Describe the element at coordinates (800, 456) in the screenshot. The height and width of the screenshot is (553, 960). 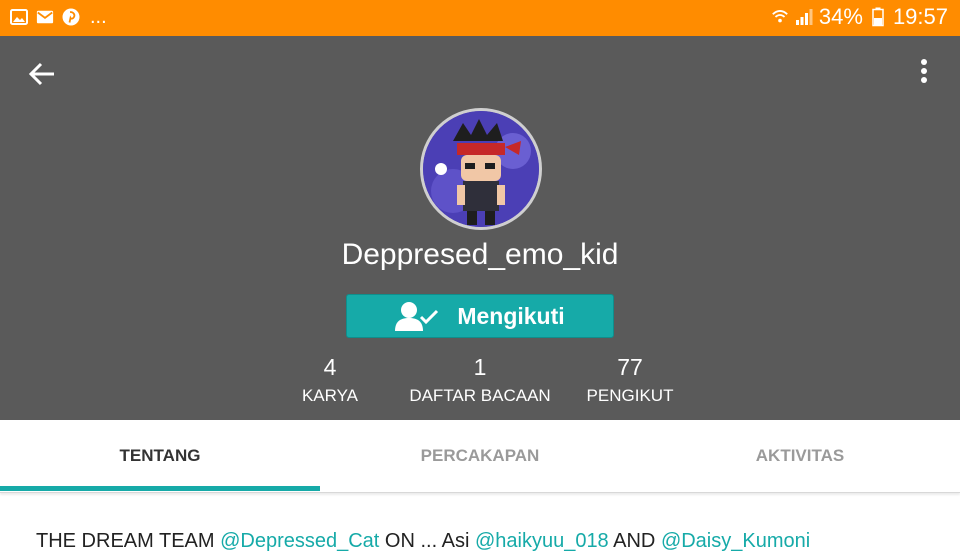
I see `tab-activity: AKTIVITAS` at that location.